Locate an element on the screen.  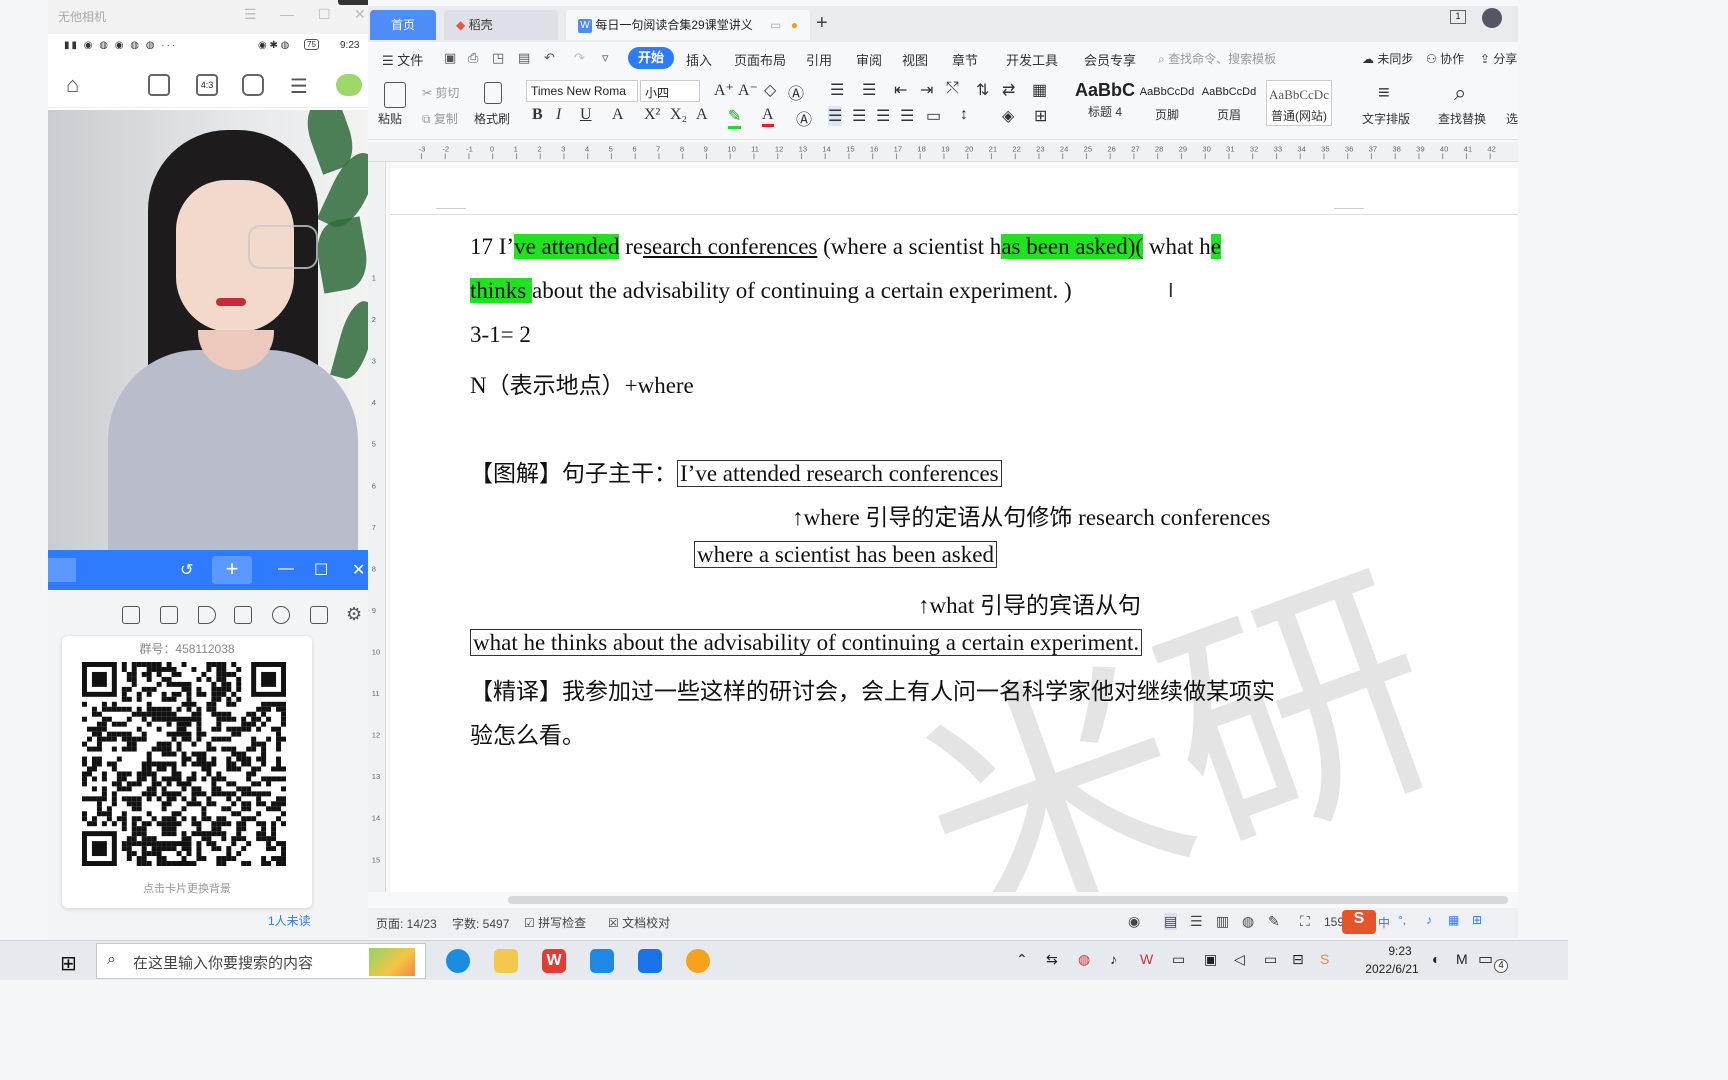
notification-icon: ▭ is located at coordinates (1485, 959).